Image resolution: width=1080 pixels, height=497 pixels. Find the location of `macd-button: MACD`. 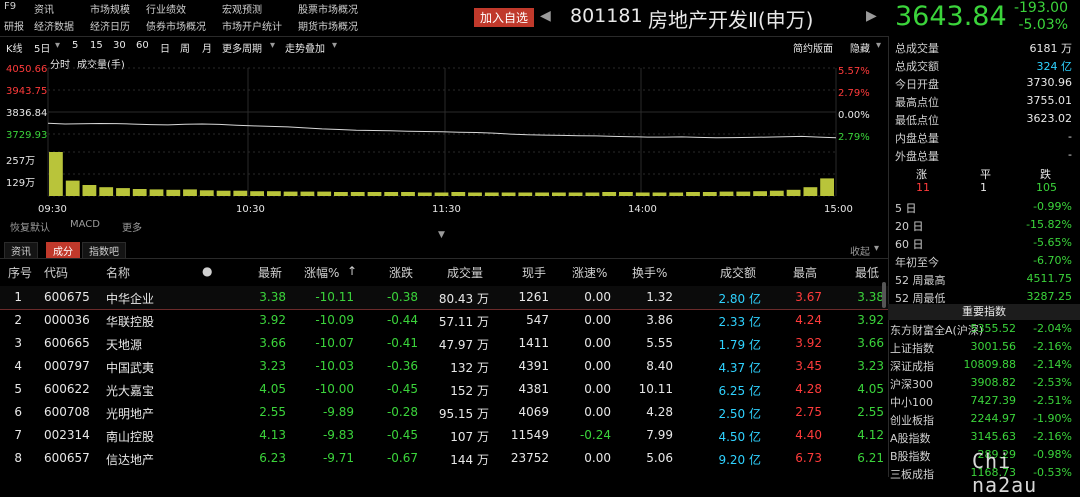

macd-button: MACD is located at coordinates (85, 224).